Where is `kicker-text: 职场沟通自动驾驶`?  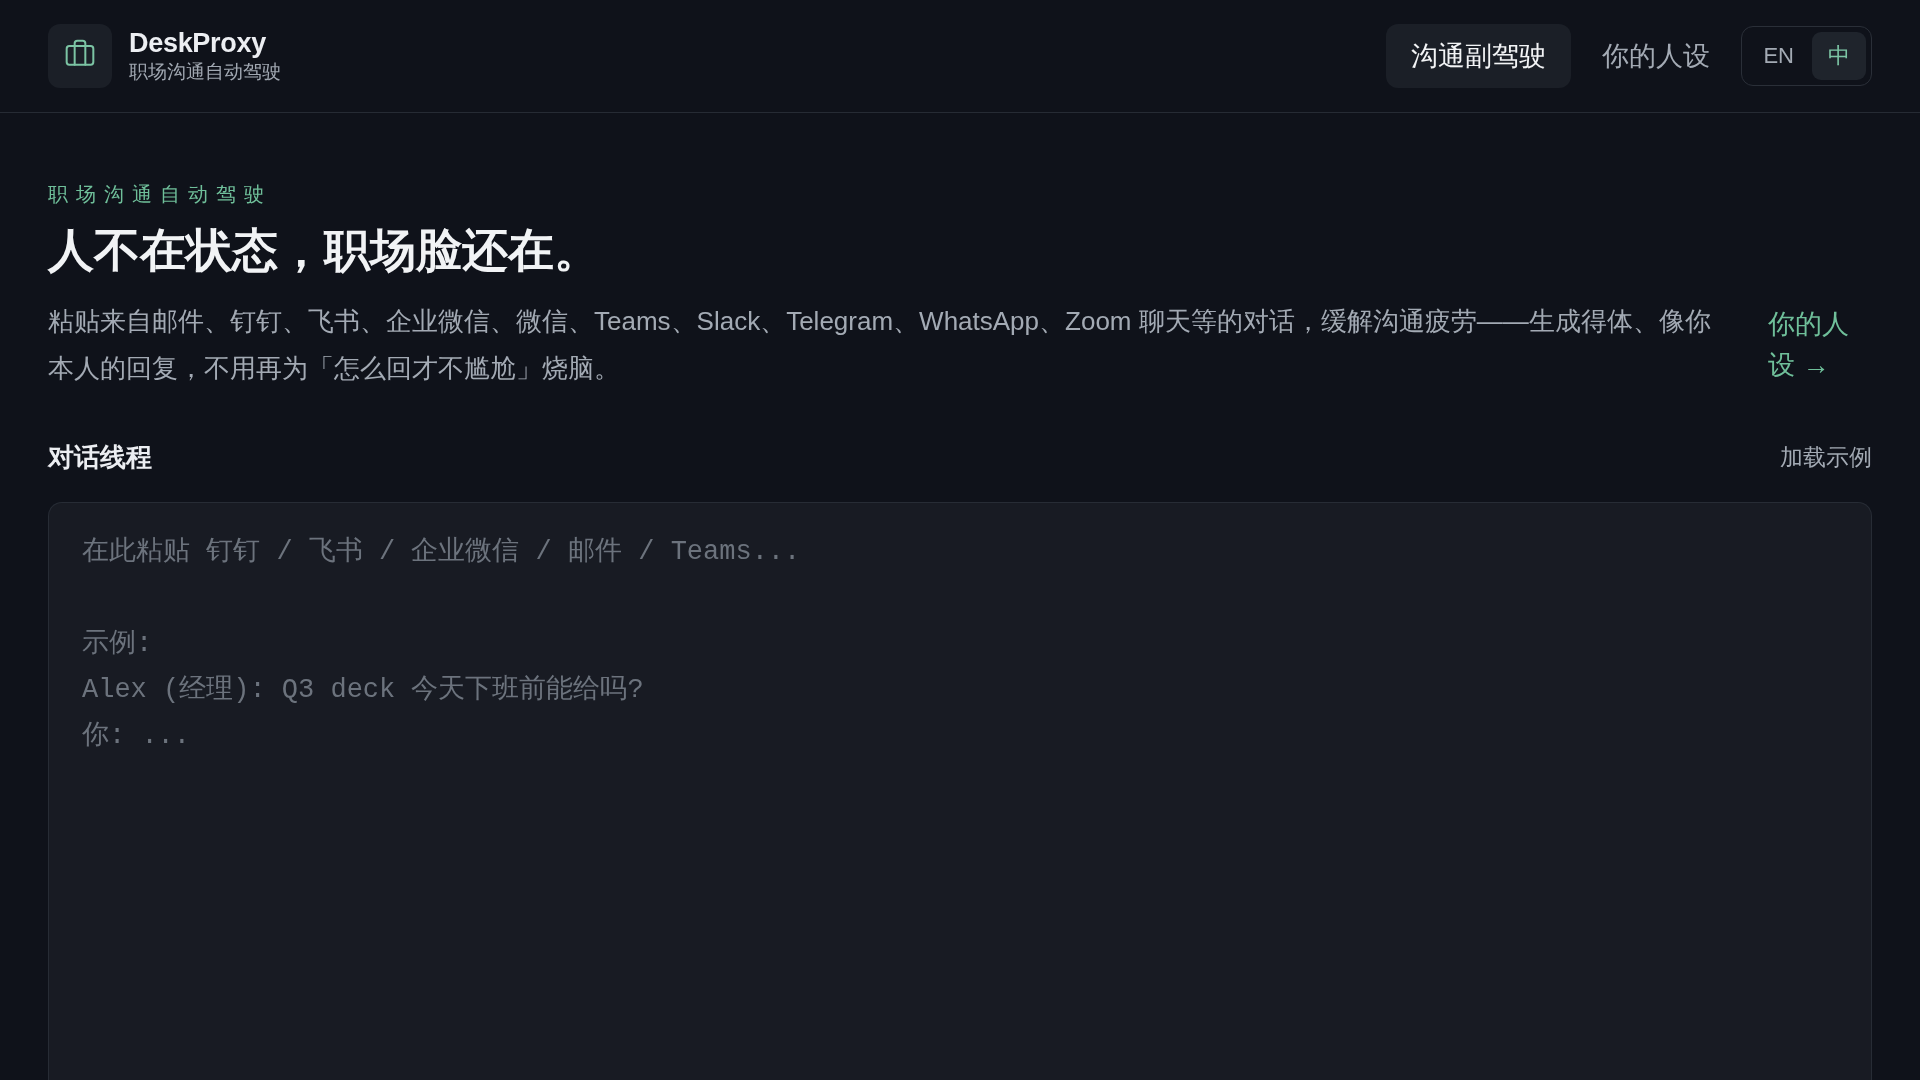
kicker-text: 职场沟通自动驾驶 is located at coordinates (160, 194).